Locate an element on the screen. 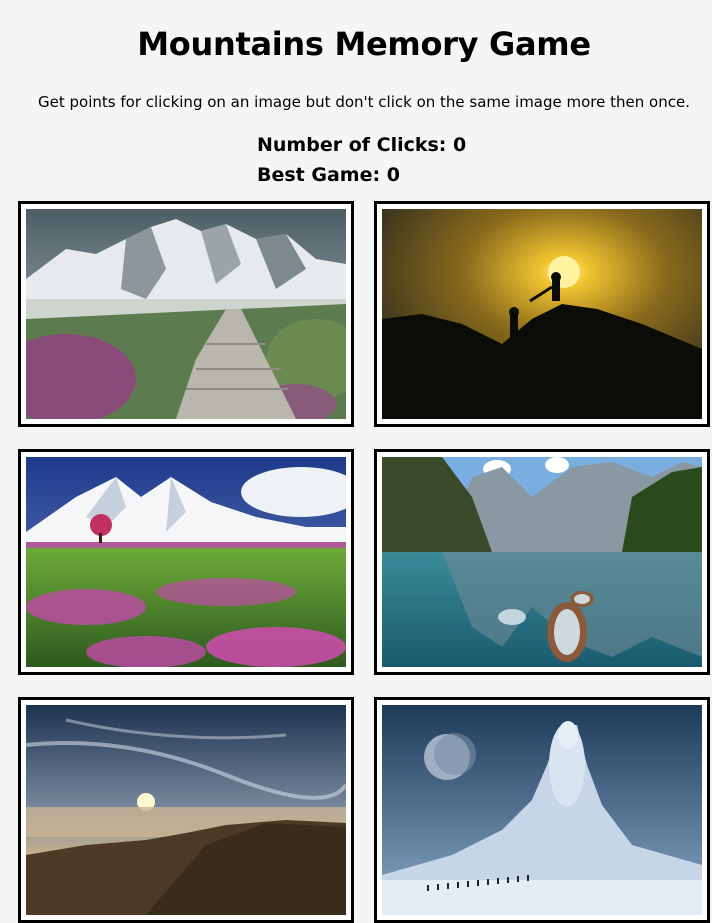 This screenshot has height=923, width=712. mountain-path-image is located at coordinates (186, 314).